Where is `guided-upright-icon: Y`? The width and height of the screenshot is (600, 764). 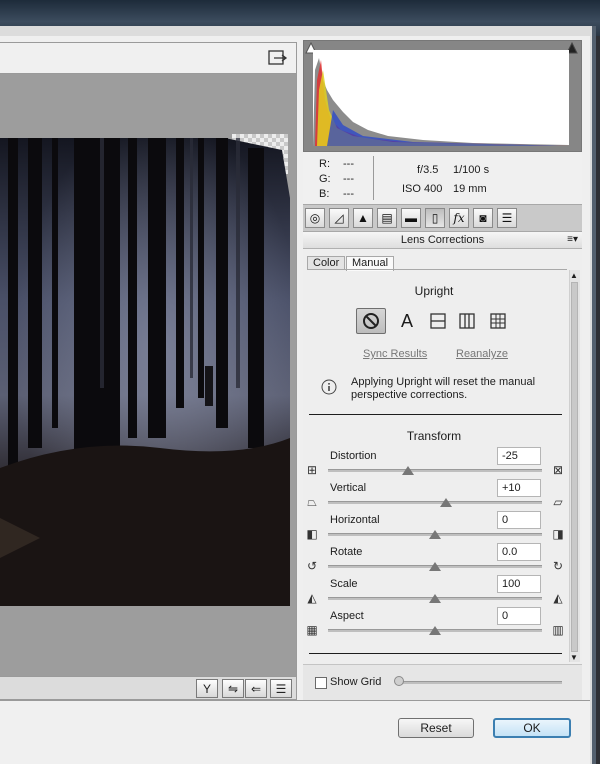 guided-upright-icon: Y is located at coordinates (206, 688).